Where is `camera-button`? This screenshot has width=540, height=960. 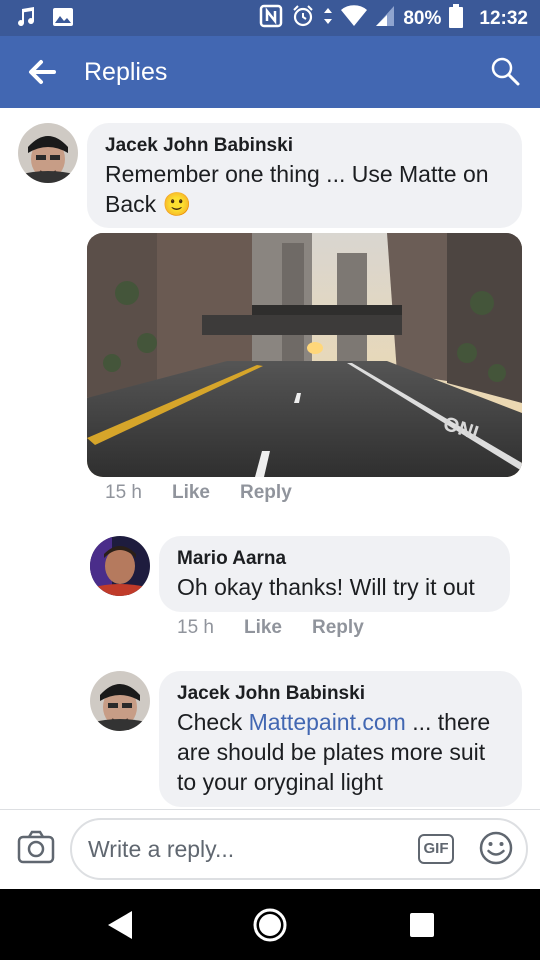 camera-button is located at coordinates (36, 848).